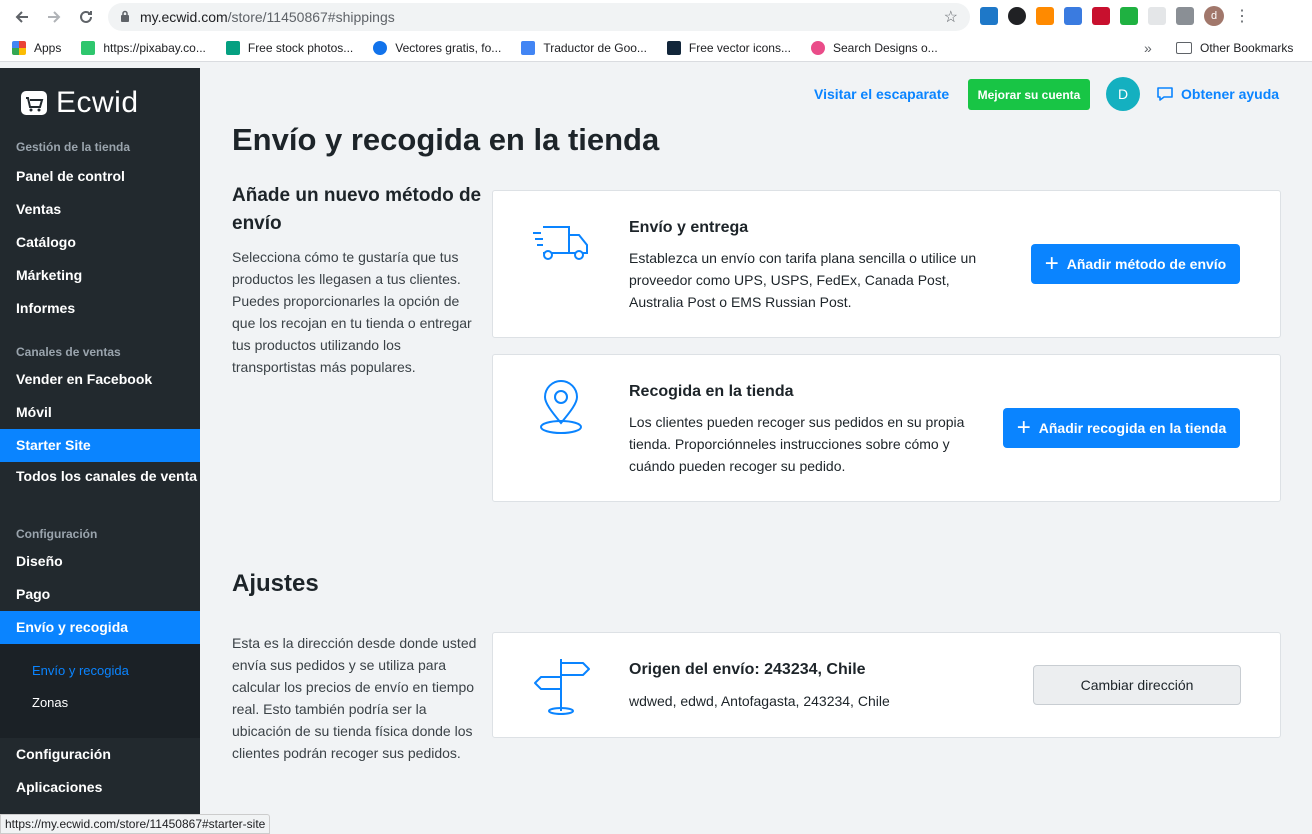 The height and width of the screenshot is (834, 1312). What do you see at coordinates (673, 48) in the screenshot?
I see `flaticon-icon` at bounding box center [673, 48].